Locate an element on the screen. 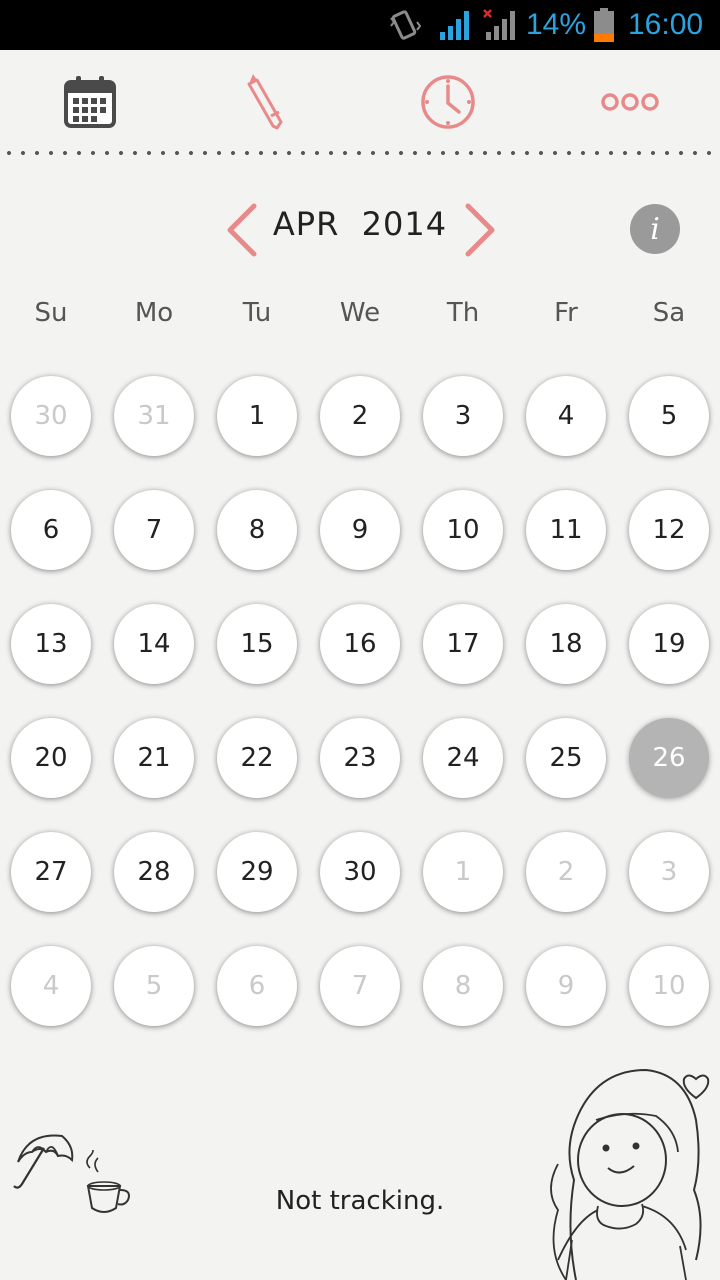 The image size is (720, 1280). more-button is located at coordinates (630, 102).